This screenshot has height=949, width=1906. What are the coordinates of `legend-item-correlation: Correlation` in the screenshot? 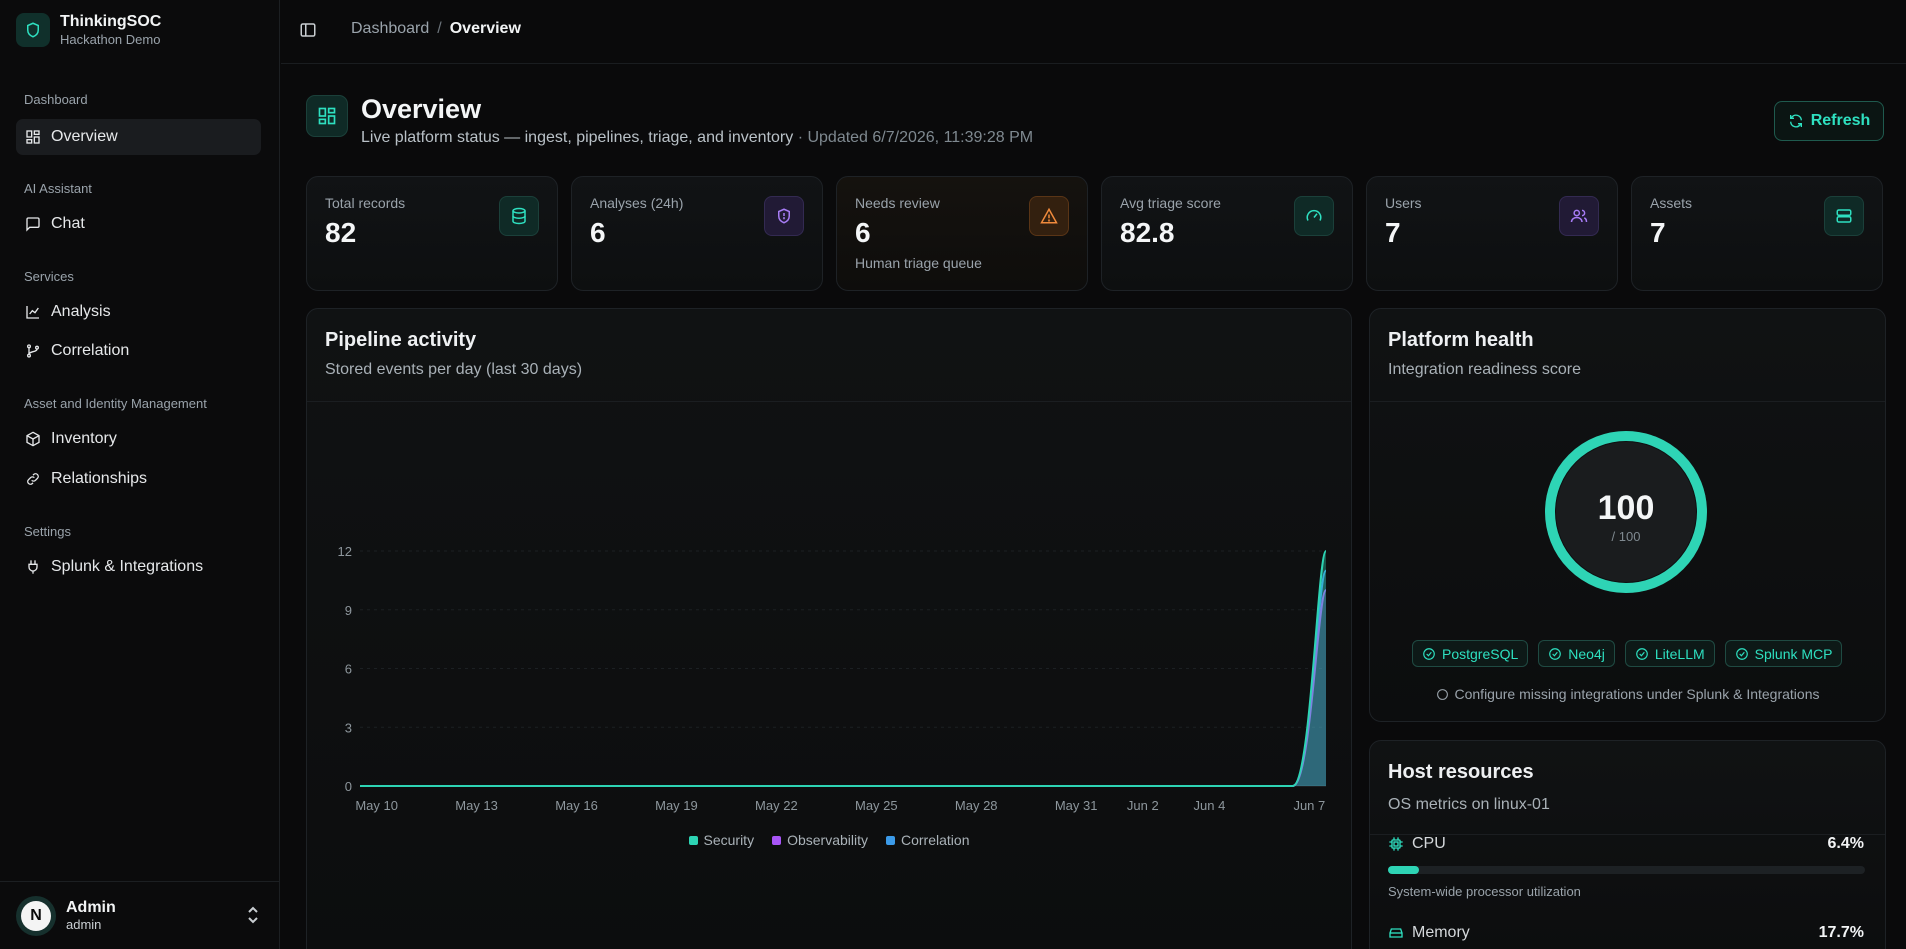 It's located at (927, 840).